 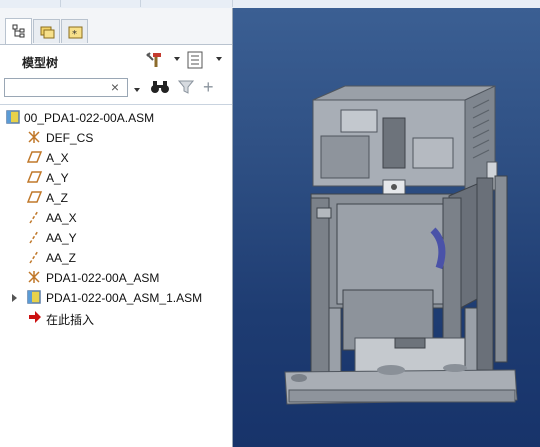 I want to click on model-tree-tab, so click(x=18, y=31).